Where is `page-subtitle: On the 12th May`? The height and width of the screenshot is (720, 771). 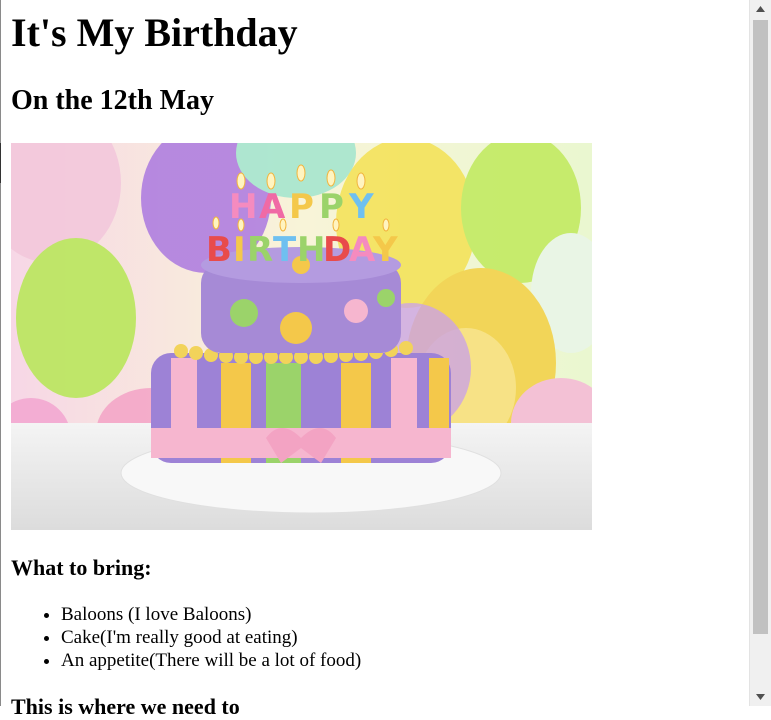
page-subtitle: On the 12th May is located at coordinates (112, 100).